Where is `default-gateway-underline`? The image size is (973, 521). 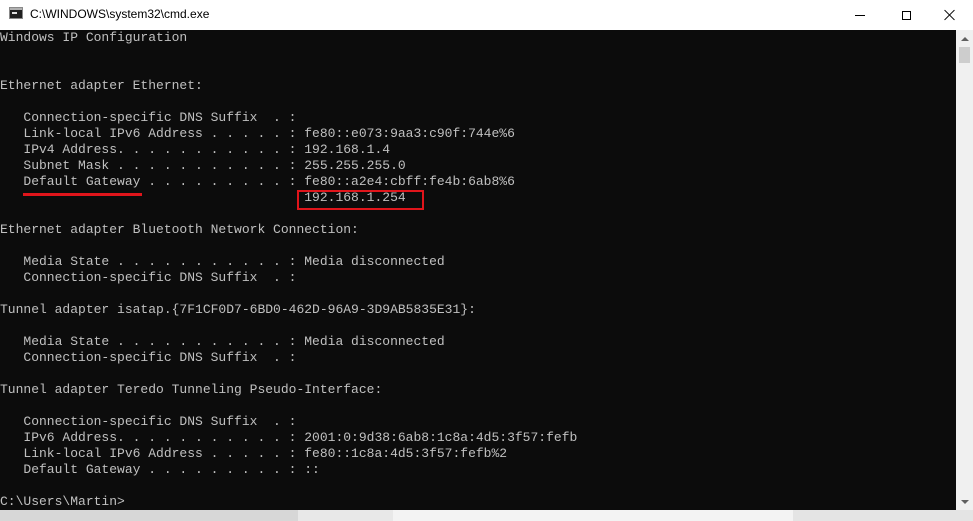
default-gateway-underline is located at coordinates (82, 194).